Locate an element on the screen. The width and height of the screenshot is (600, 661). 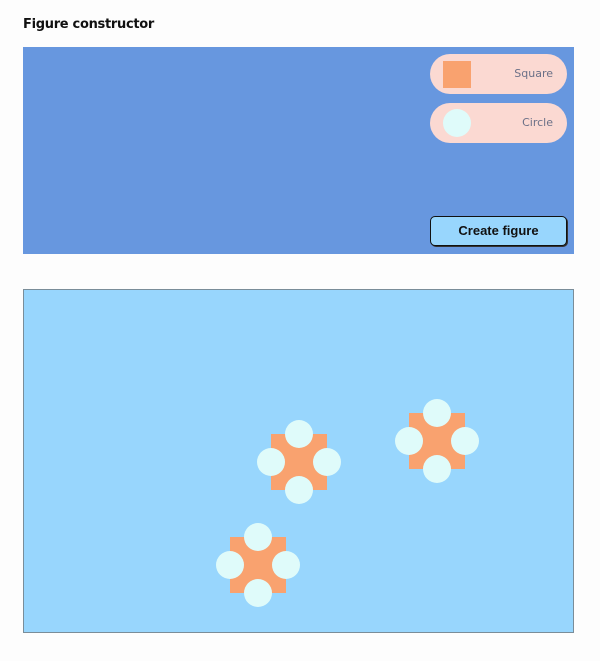
circle-option-label: Circle is located at coordinates (537, 122).